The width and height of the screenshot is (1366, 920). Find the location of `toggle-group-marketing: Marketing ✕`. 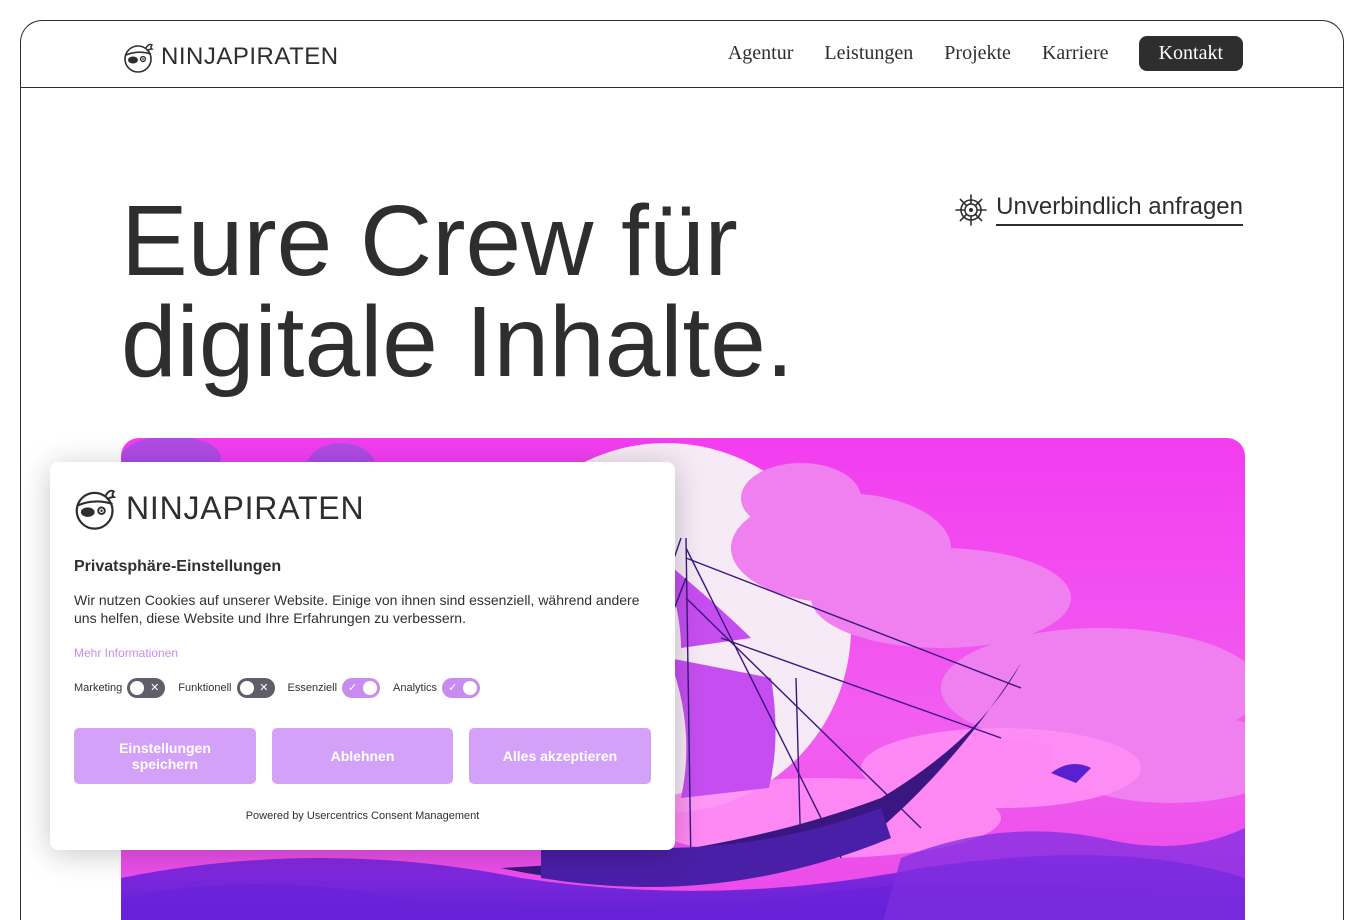

toggle-group-marketing: Marketing ✕ is located at coordinates (120, 688).